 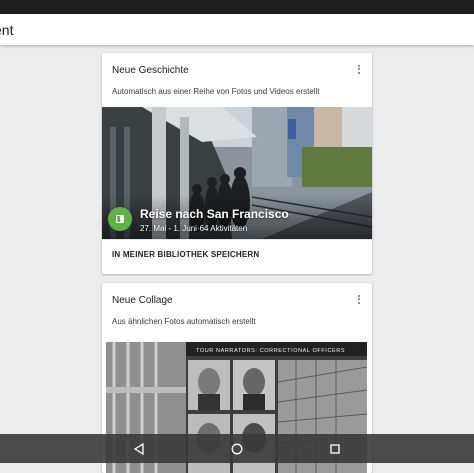 I want to click on card-title: Neue Geschichte, so click(x=150, y=70).